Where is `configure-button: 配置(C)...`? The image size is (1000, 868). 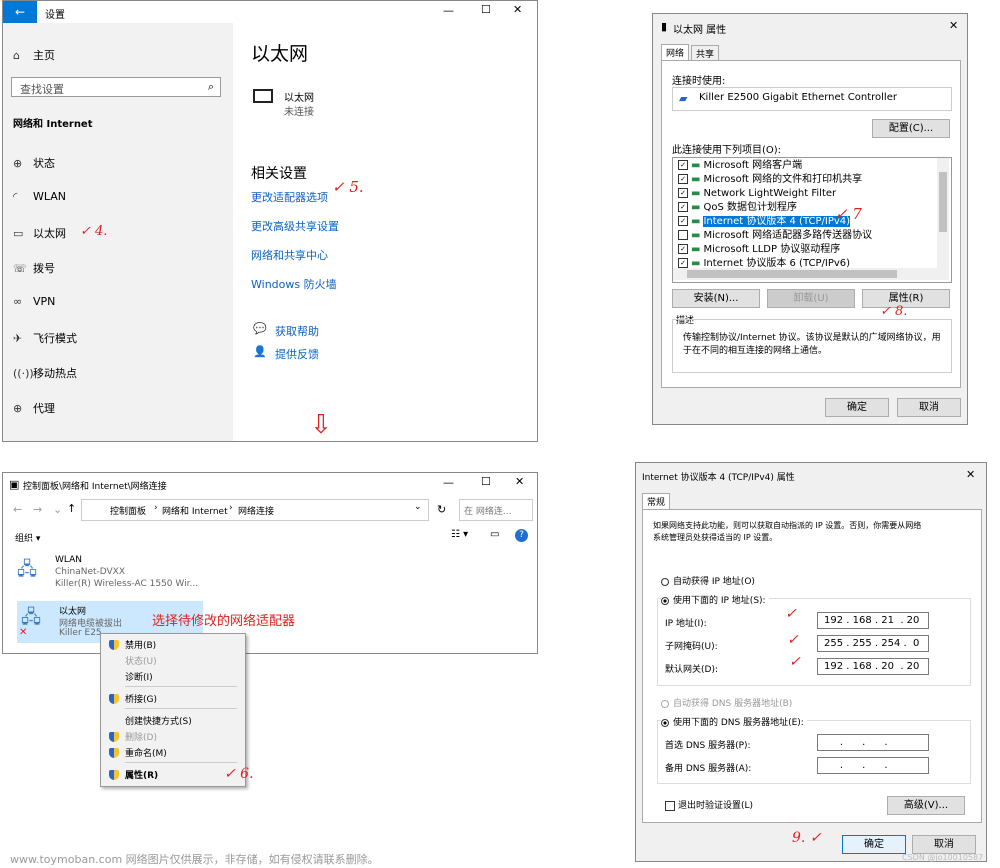 configure-button: 配置(C)... is located at coordinates (911, 128).